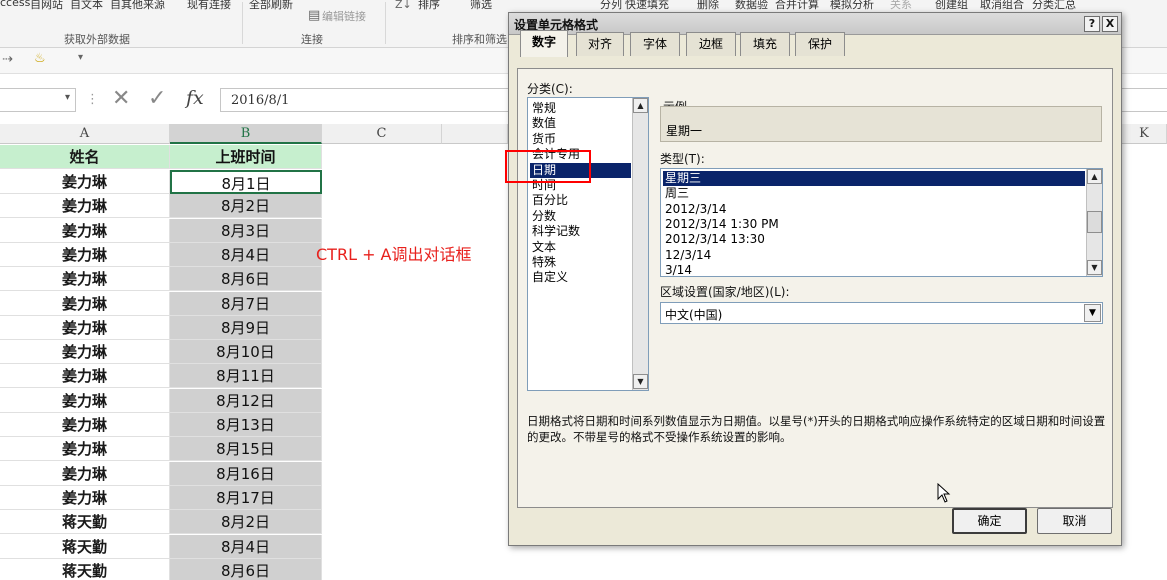 The width and height of the screenshot is (1167, 580). What do you see at coordinates (874, 193) in the screenshot?
I see `type-item: 周三` at bounding box center [874, 193].